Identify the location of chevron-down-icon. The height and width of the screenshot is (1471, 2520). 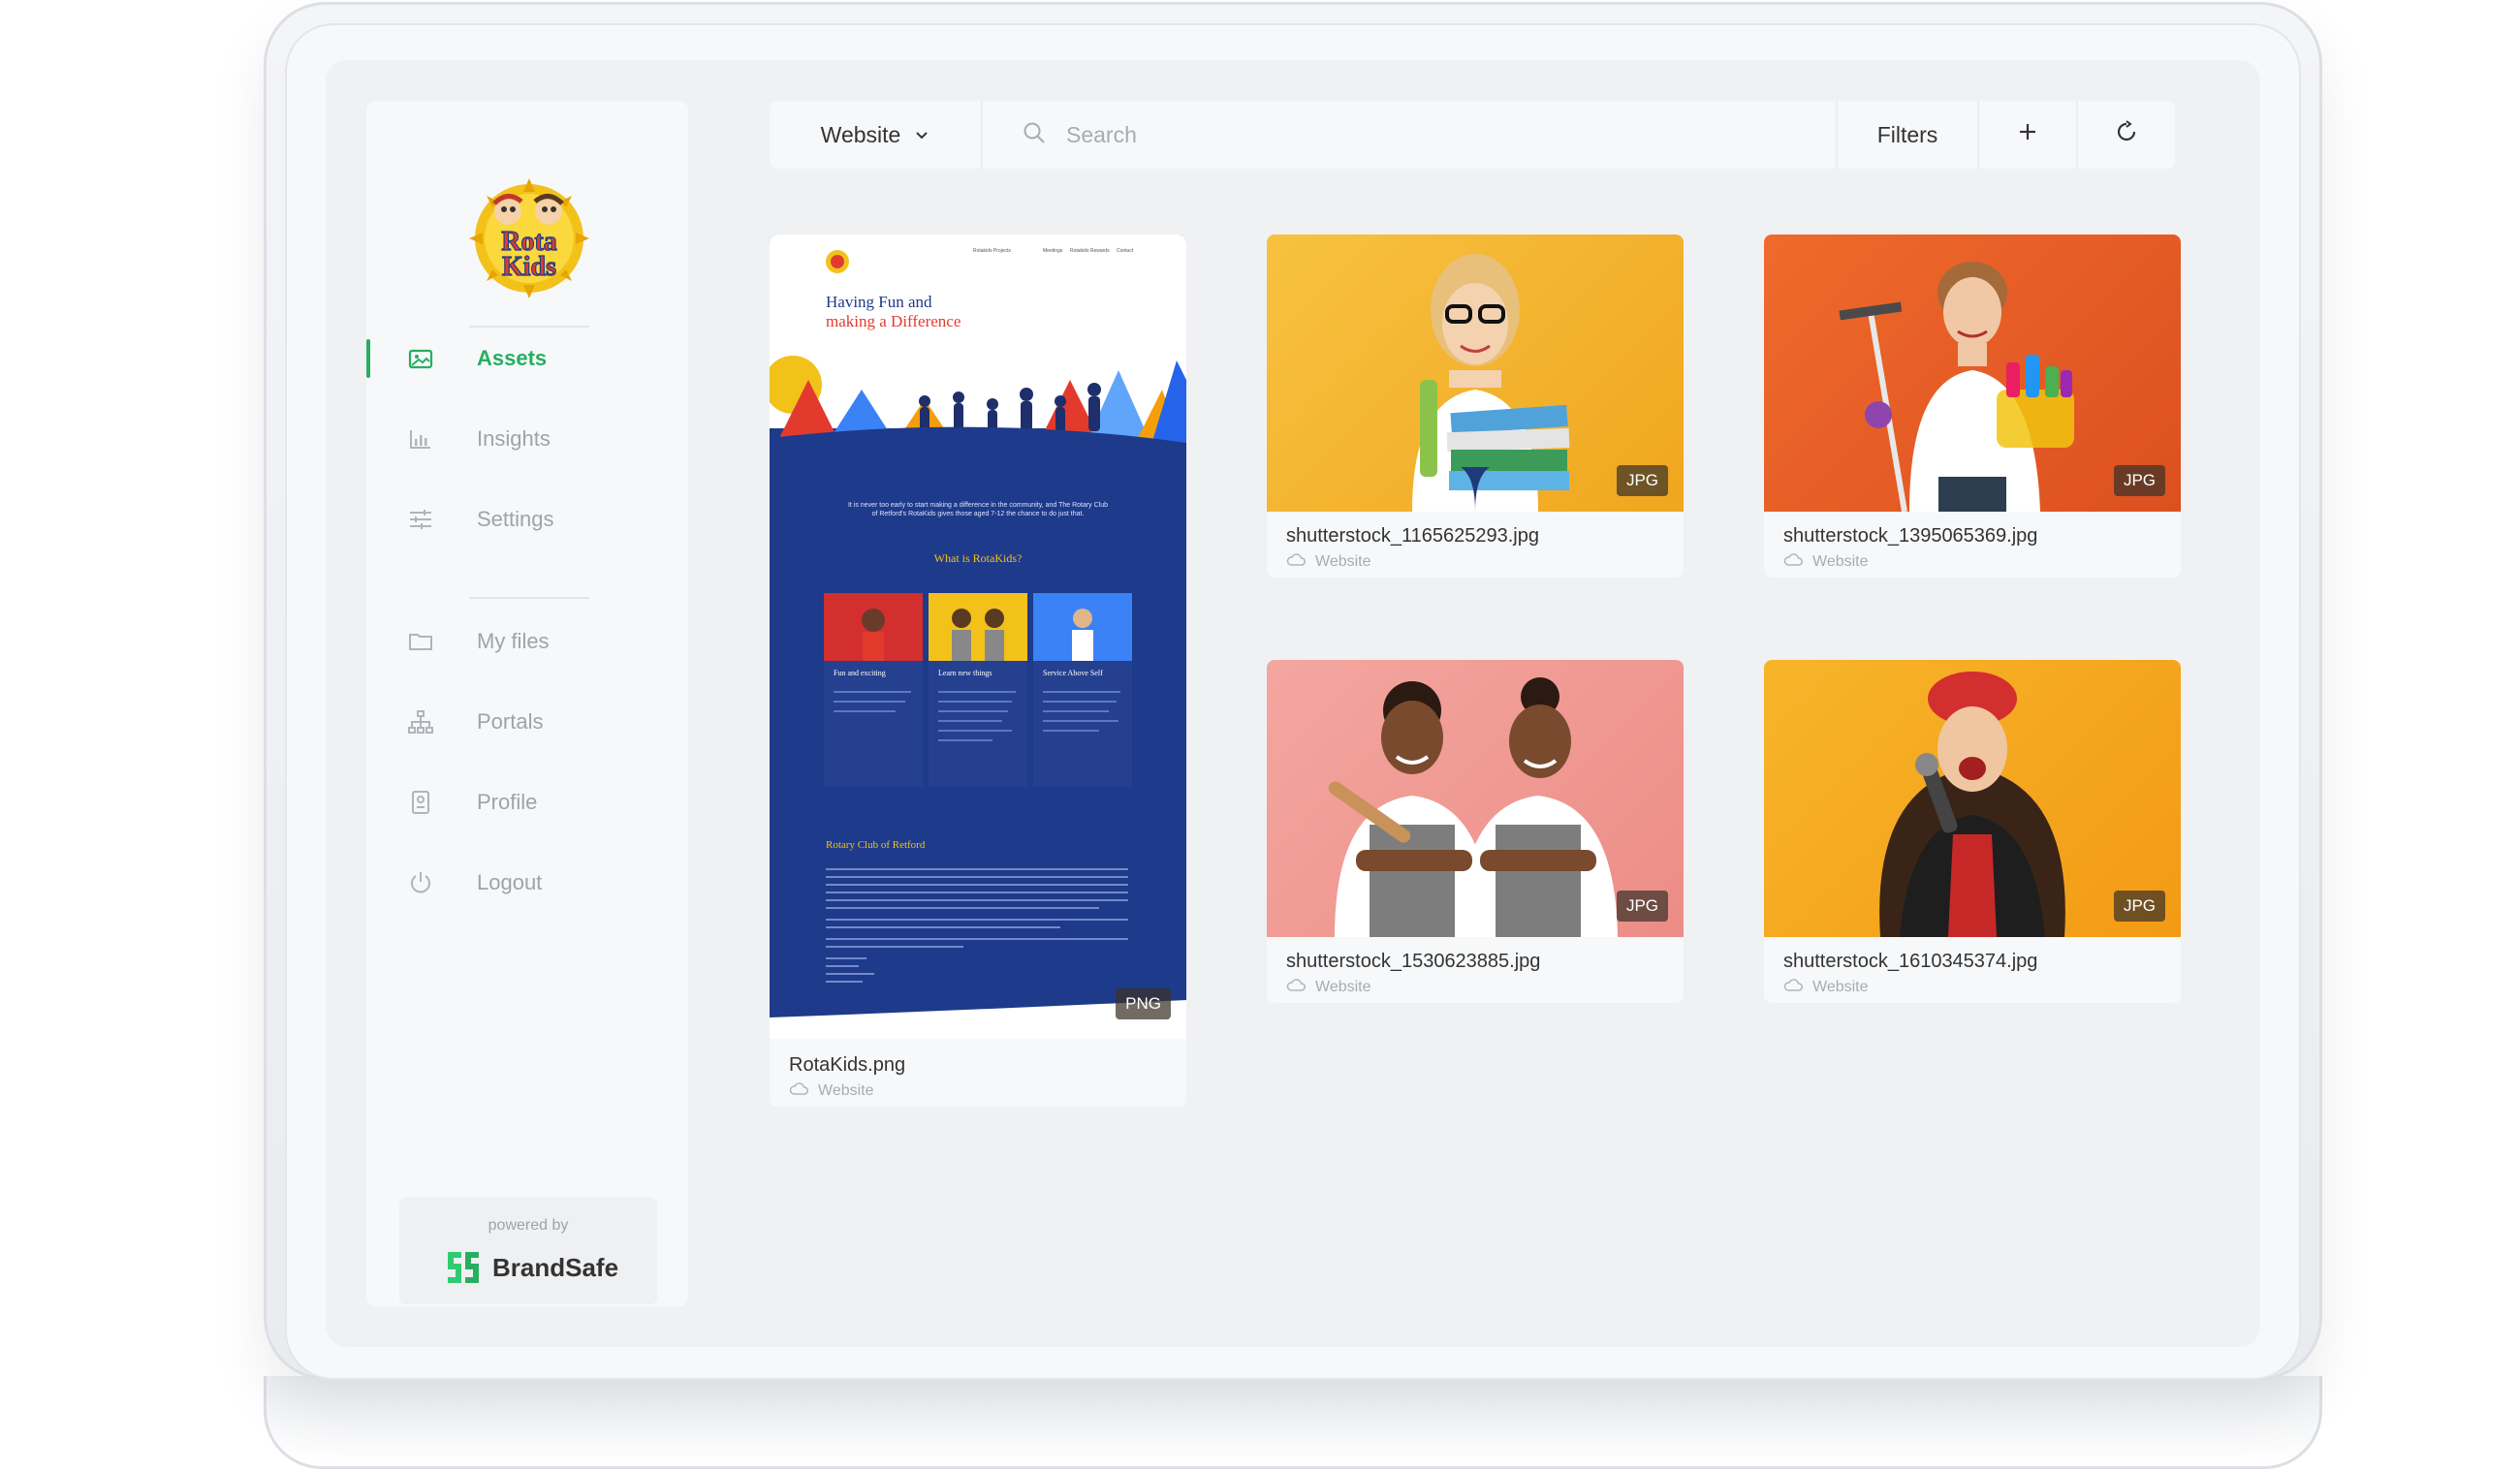
(921, 135).